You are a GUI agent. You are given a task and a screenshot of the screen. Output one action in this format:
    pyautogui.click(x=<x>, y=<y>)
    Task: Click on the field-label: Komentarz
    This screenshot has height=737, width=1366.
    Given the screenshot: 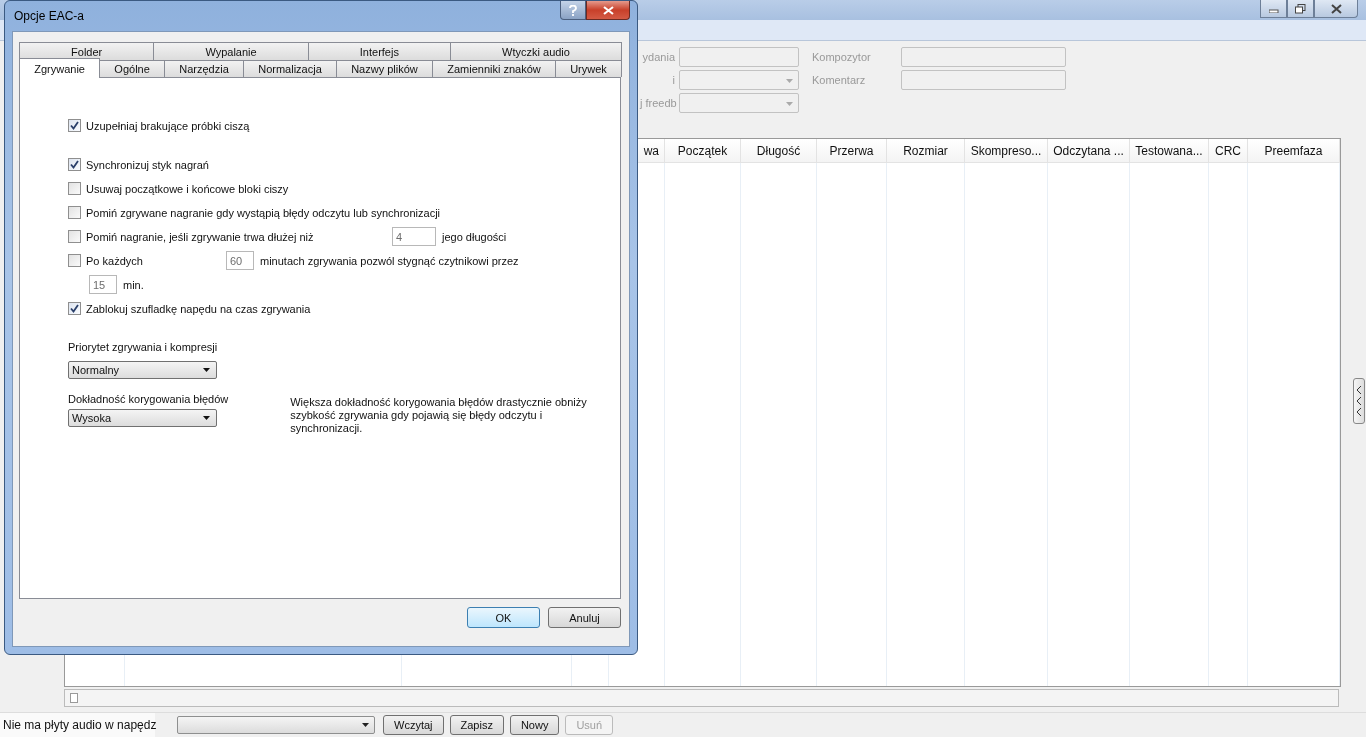 What is the action you would take?
    pyautogui.click(x=839, y=80)
    